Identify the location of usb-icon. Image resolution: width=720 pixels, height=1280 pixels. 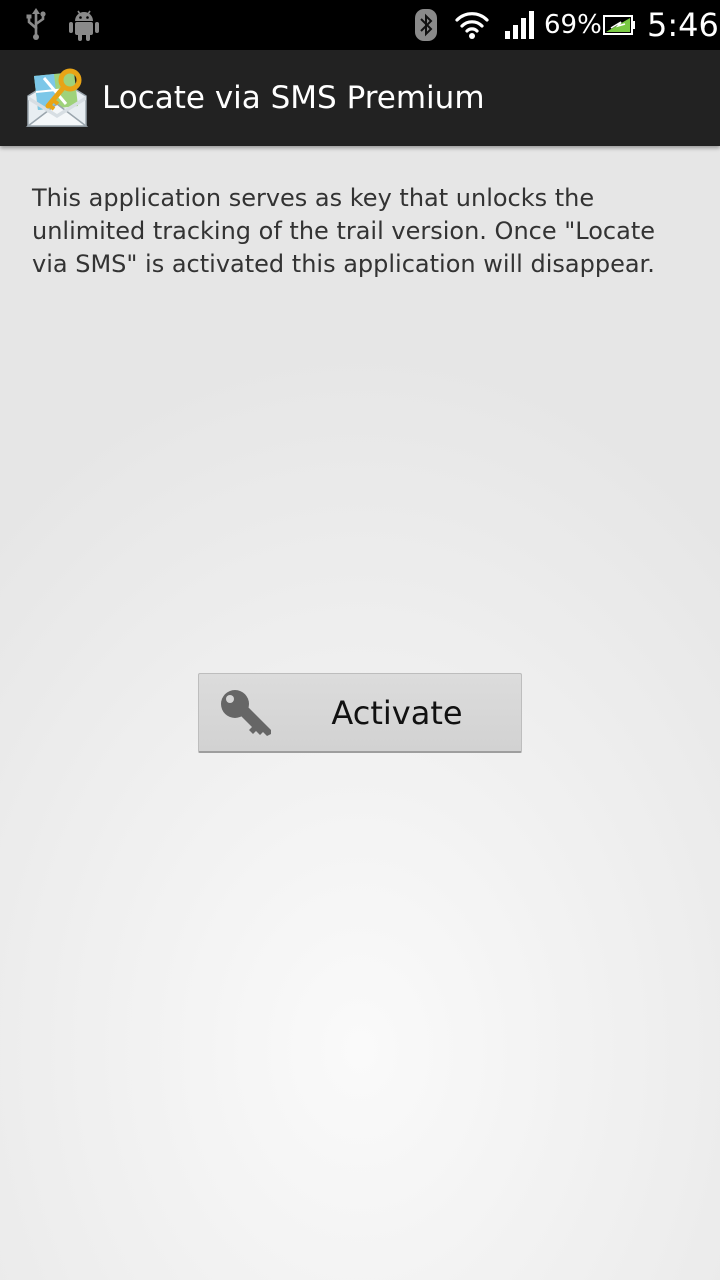
(36, 25).